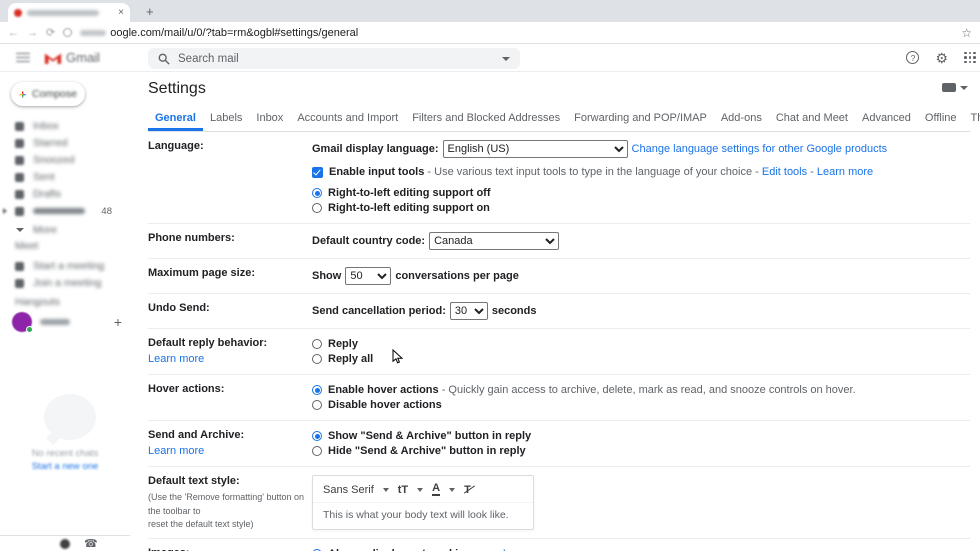  What do you see at coordinates (784, 172) in the screenshot?
I see `edit-tools-link: Edit tools` at bounding box center [784, 172].